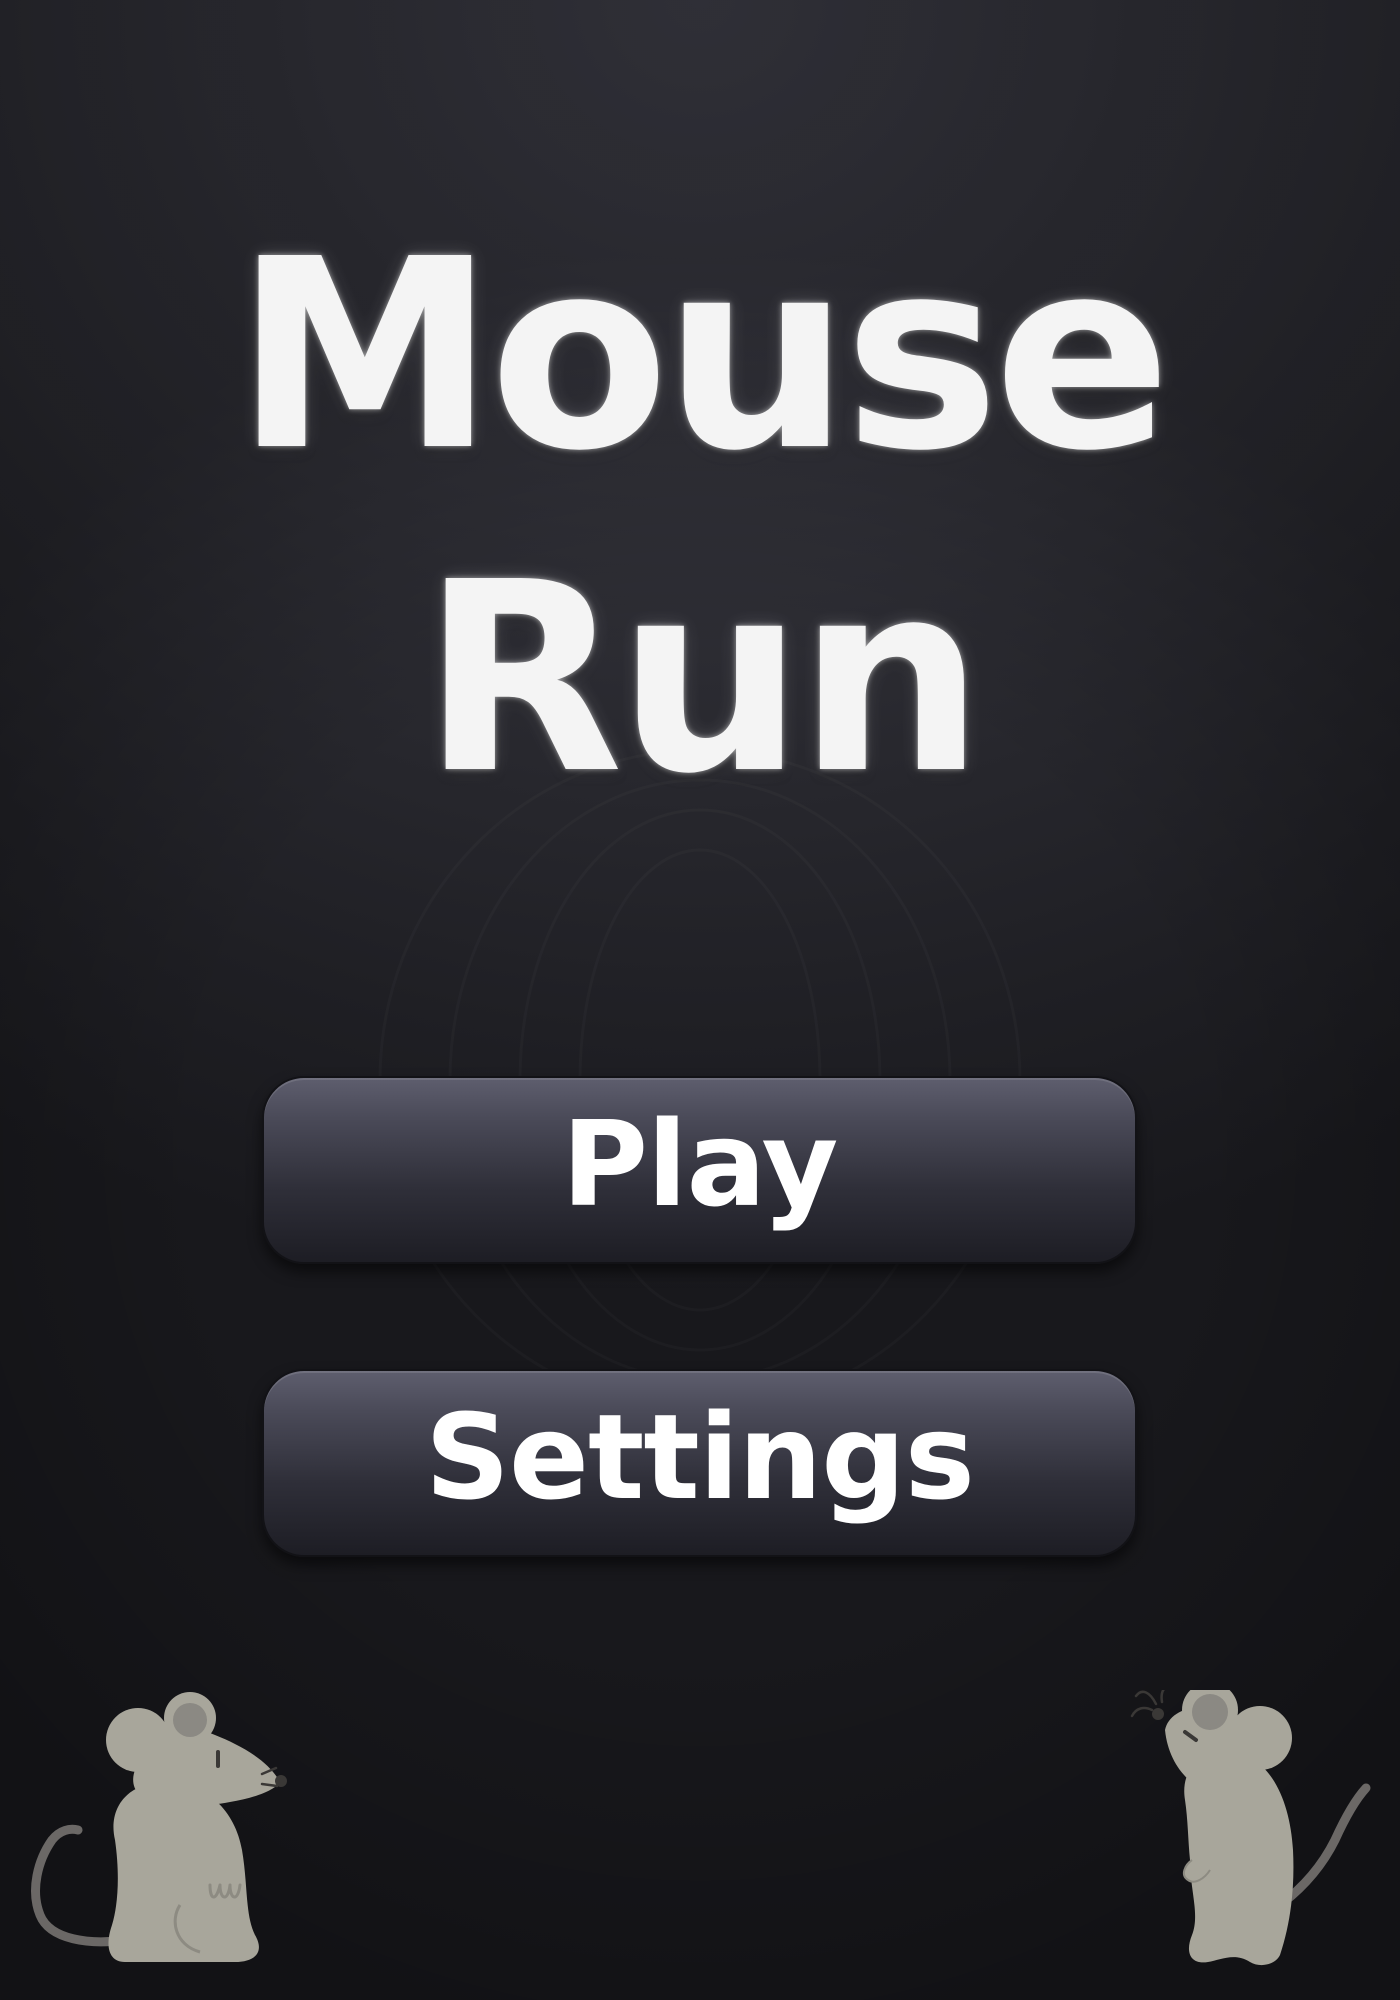 The height and width of the screenshot is (2000, 1400). What do you see at coordinates (700, 1457) in the screenshot?
I see `settings-button-label: Settings` at bounding box center [700, 1457].